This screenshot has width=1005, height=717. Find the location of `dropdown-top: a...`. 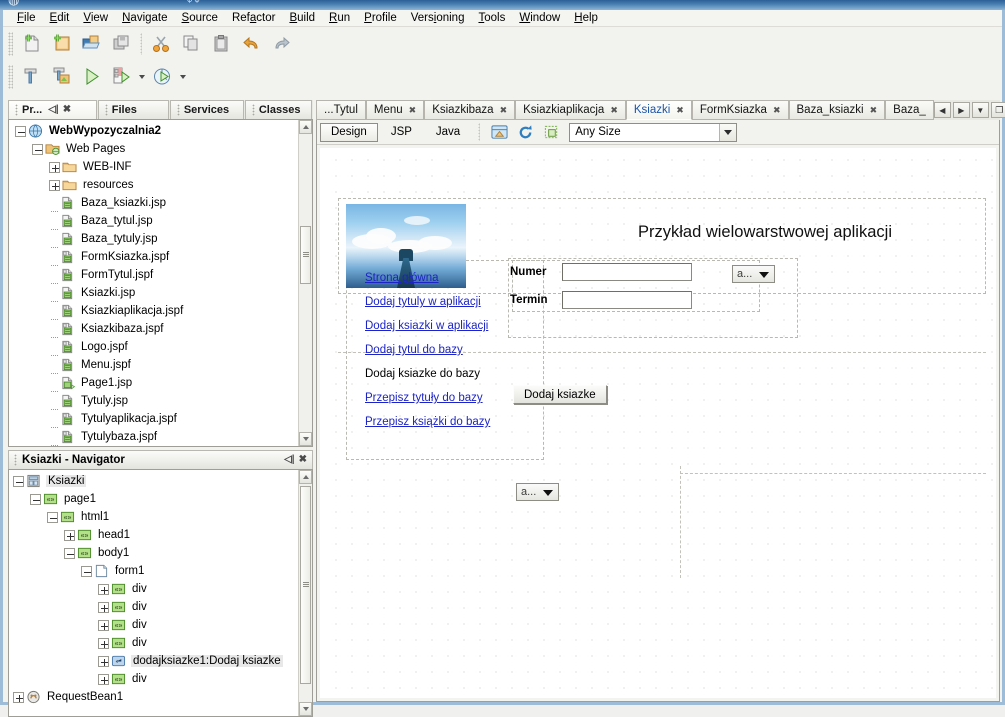

dropdown-top: a... is located at coordinates (753, 274).